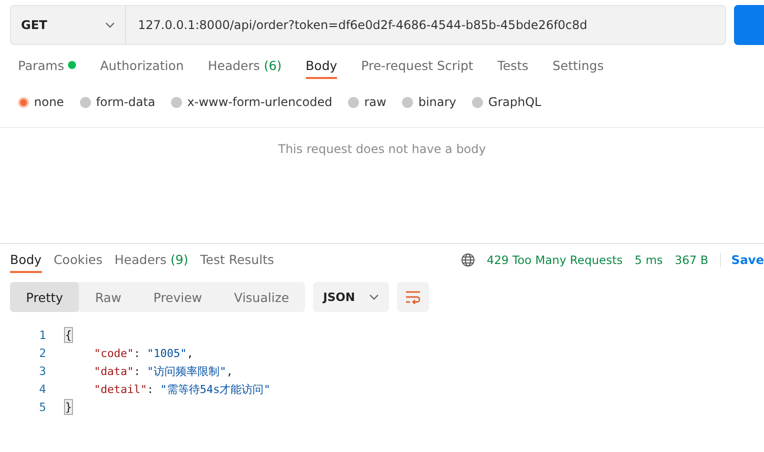 The width and height of the screenshot is (764, 452). Describe the element at coordinates (259, 102) in the screenshot. I see `radio-label: x-www-form-urlencoded` at that location.